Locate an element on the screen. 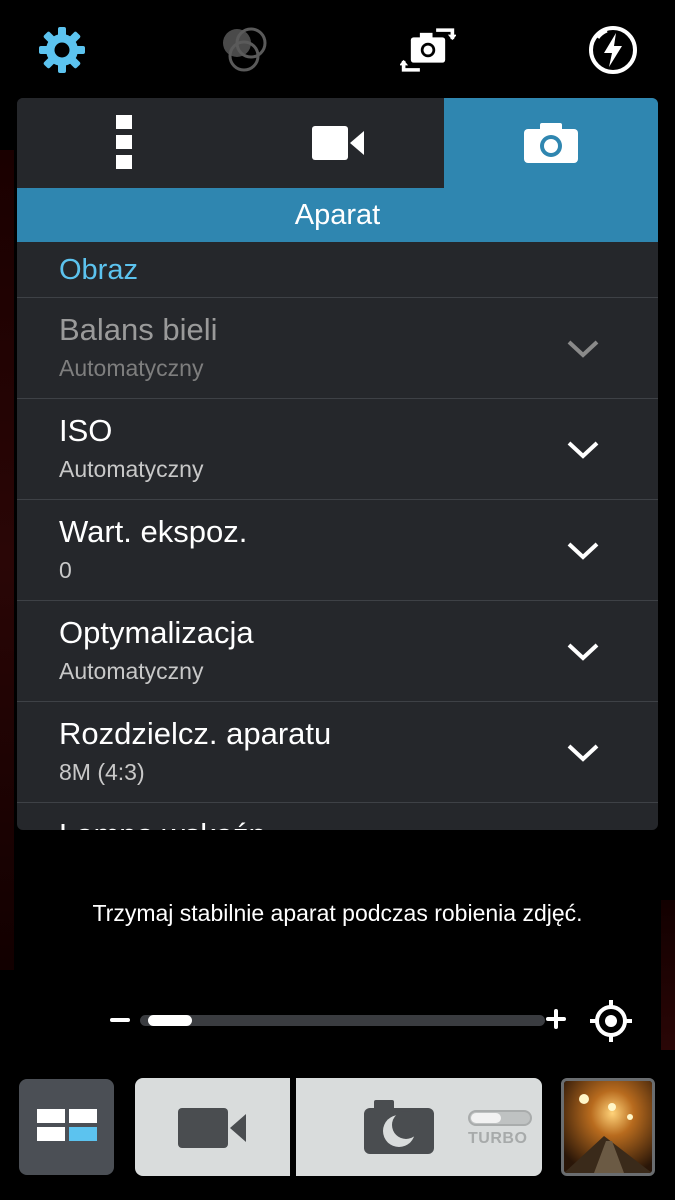  effects-button is located at coordinates (244, 50).